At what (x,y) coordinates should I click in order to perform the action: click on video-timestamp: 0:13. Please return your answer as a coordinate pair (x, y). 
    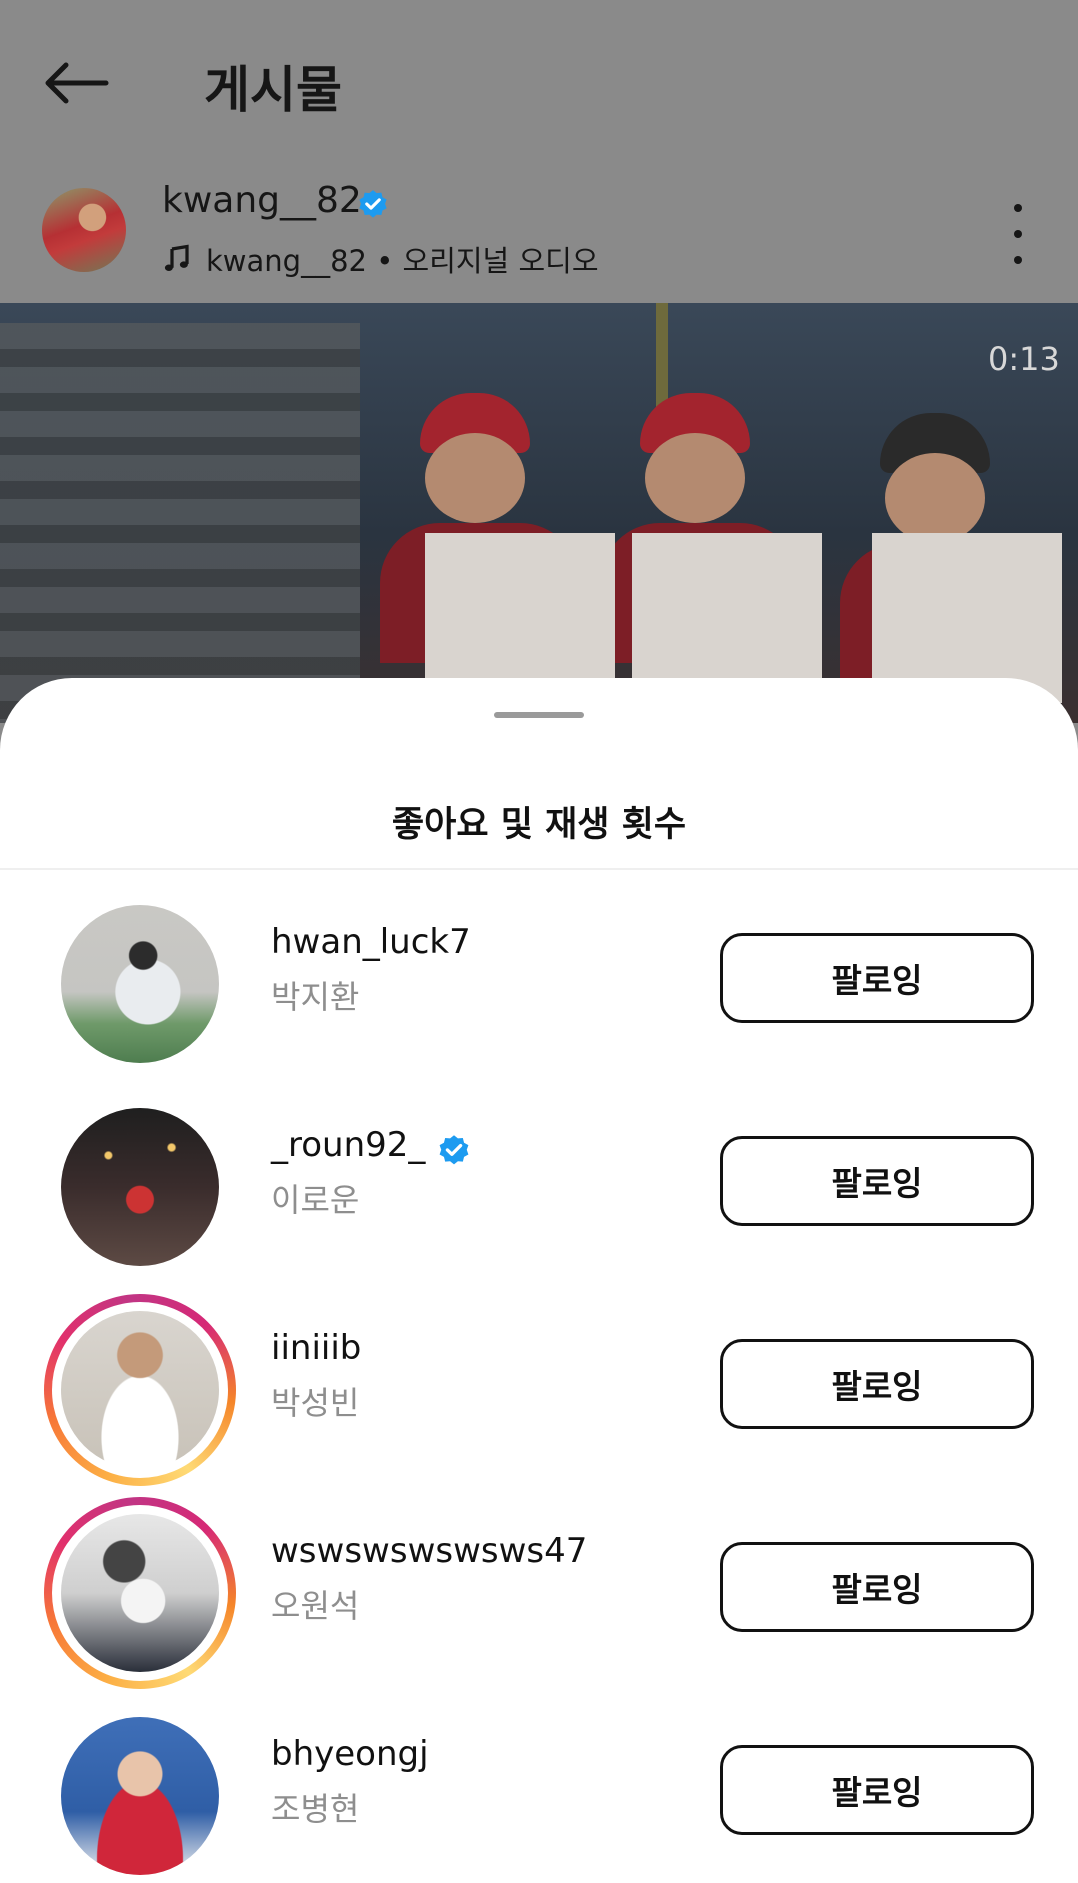
    Looking at the image, I should click on (1024, 359).